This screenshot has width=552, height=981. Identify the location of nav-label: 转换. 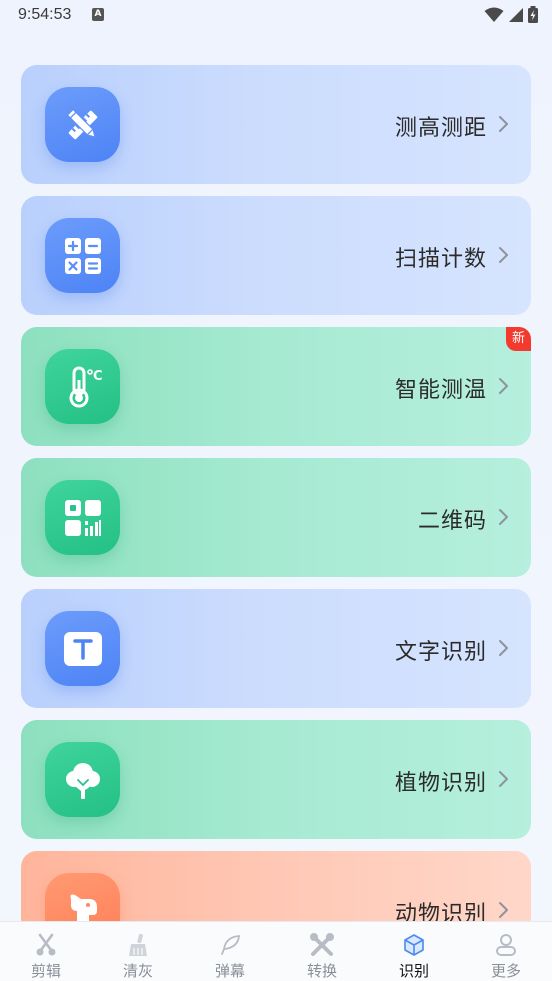
(321, 971).